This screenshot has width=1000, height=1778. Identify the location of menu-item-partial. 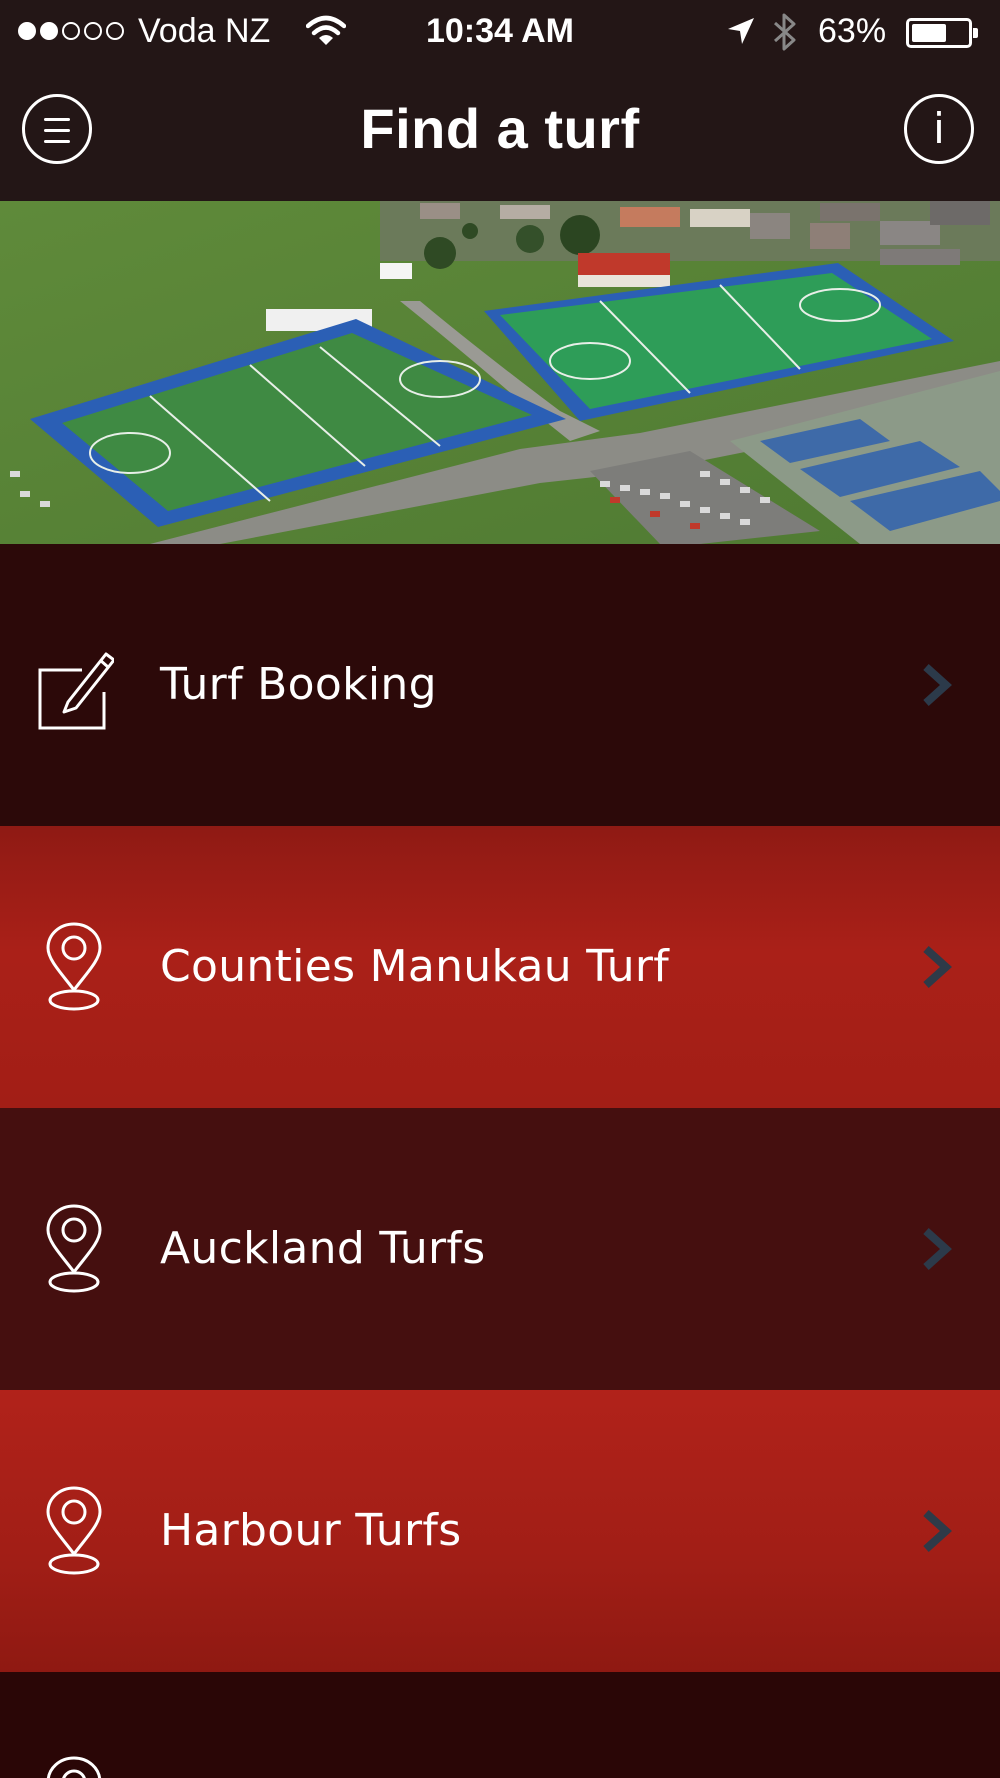
(500, 1725).